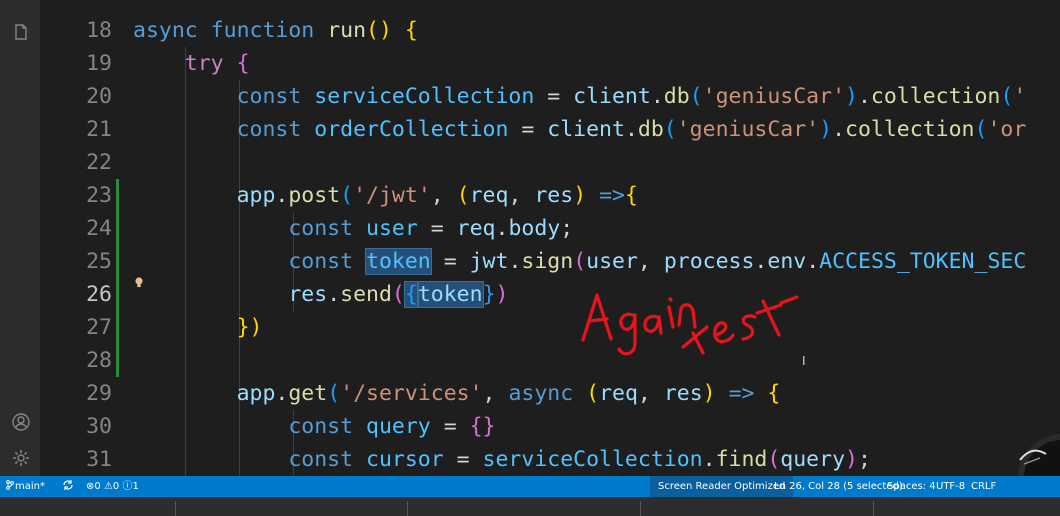  Describe the element at coordinates (68, 486) in the screenshot. I see `sync-icon` at that location.